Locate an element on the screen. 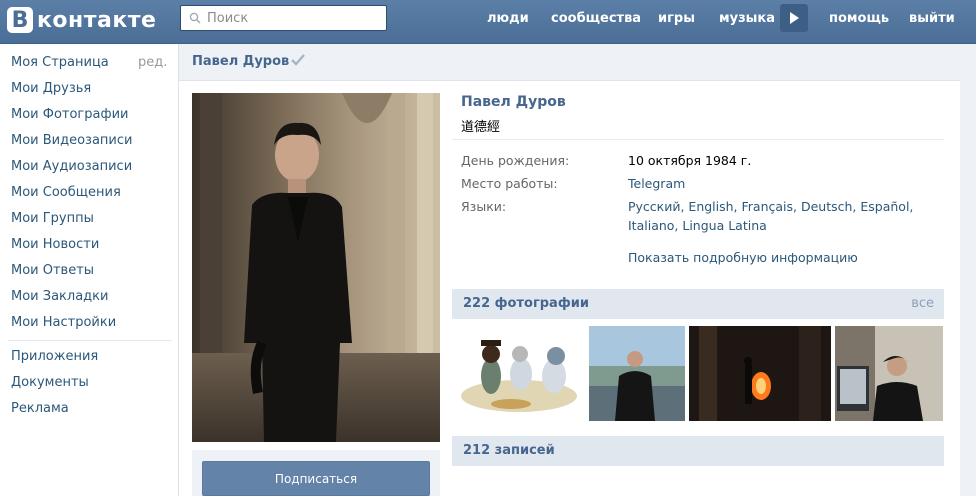 The width and height of the screenshot is (976, 496). menu-my-friends: Мои Друзья is located at coordinates (51, 88).